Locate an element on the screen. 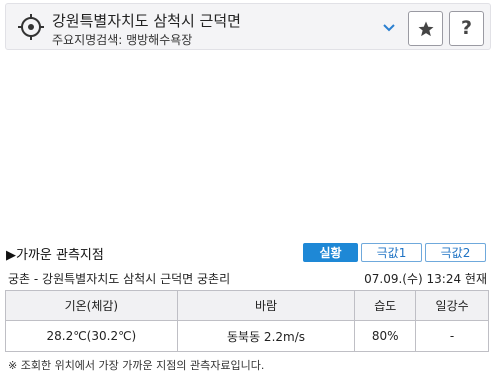 This screenshot has width=496, height=375. table-row: 28.2℃(30.2℃) 동북동 2.2m/s 80% - is located at coordinates (247, 336).